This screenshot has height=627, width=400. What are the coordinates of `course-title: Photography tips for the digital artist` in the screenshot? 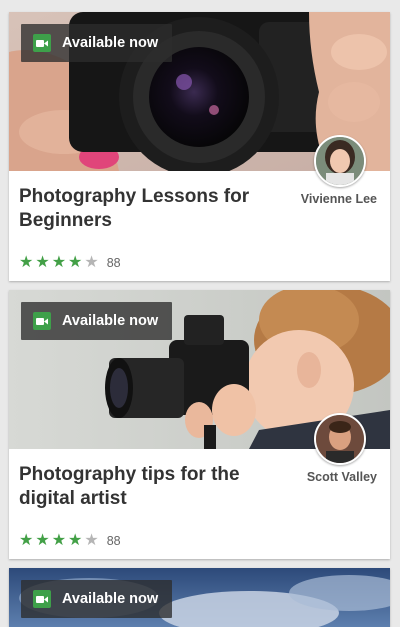 It's located at (144, 487).